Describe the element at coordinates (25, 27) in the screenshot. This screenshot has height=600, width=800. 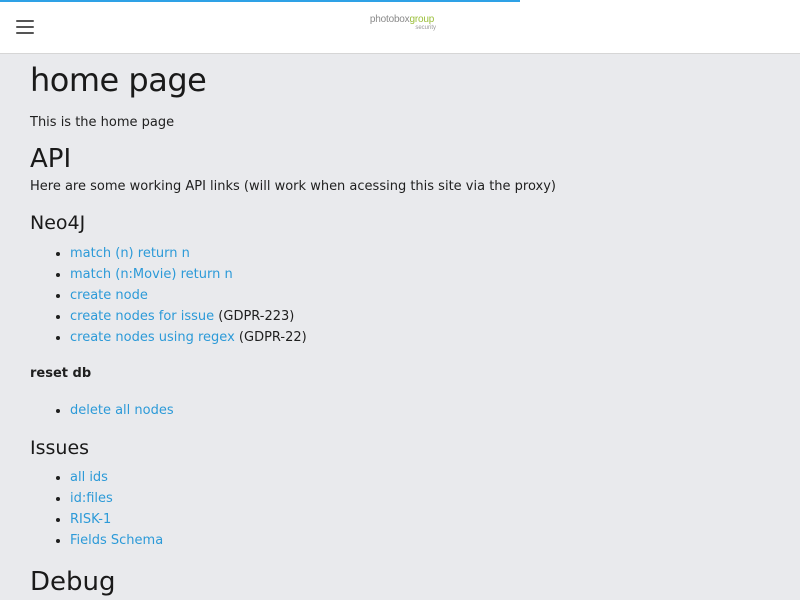
I see `hamburger-menu-icon` at that location.